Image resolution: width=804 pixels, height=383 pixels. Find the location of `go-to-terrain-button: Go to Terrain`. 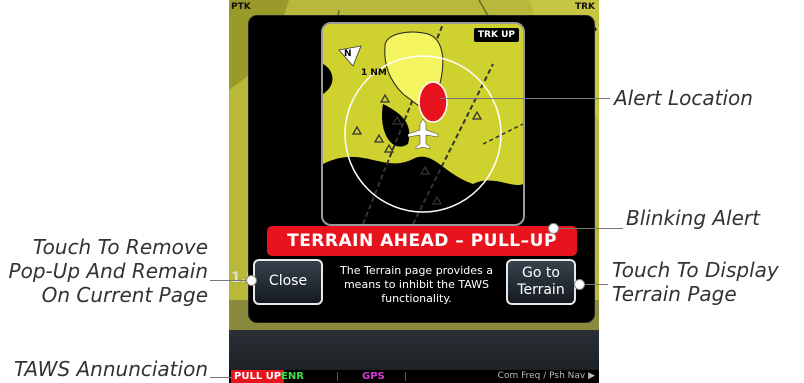

go-to-terrain-button: Go to Terrain is located at coordinates (541, 282).